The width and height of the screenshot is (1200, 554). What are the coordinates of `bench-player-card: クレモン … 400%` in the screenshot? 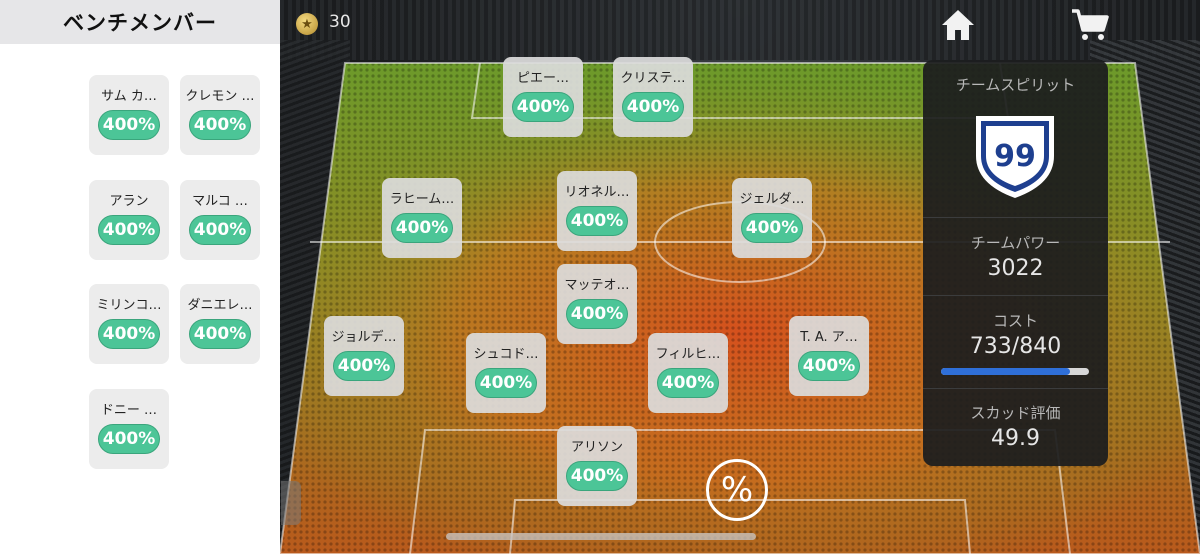 It's located at (220, 115).